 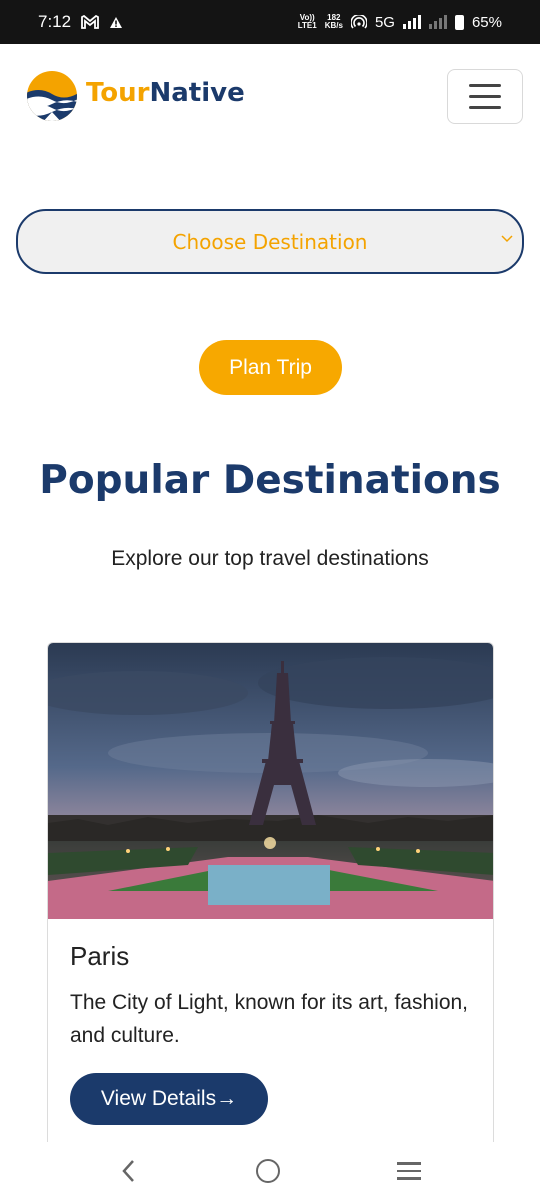 What do you see at coordinates (270, 367) in the screenshot?
I see `plan-trip-button: Plan Trip` at bounding box center [270, 367].